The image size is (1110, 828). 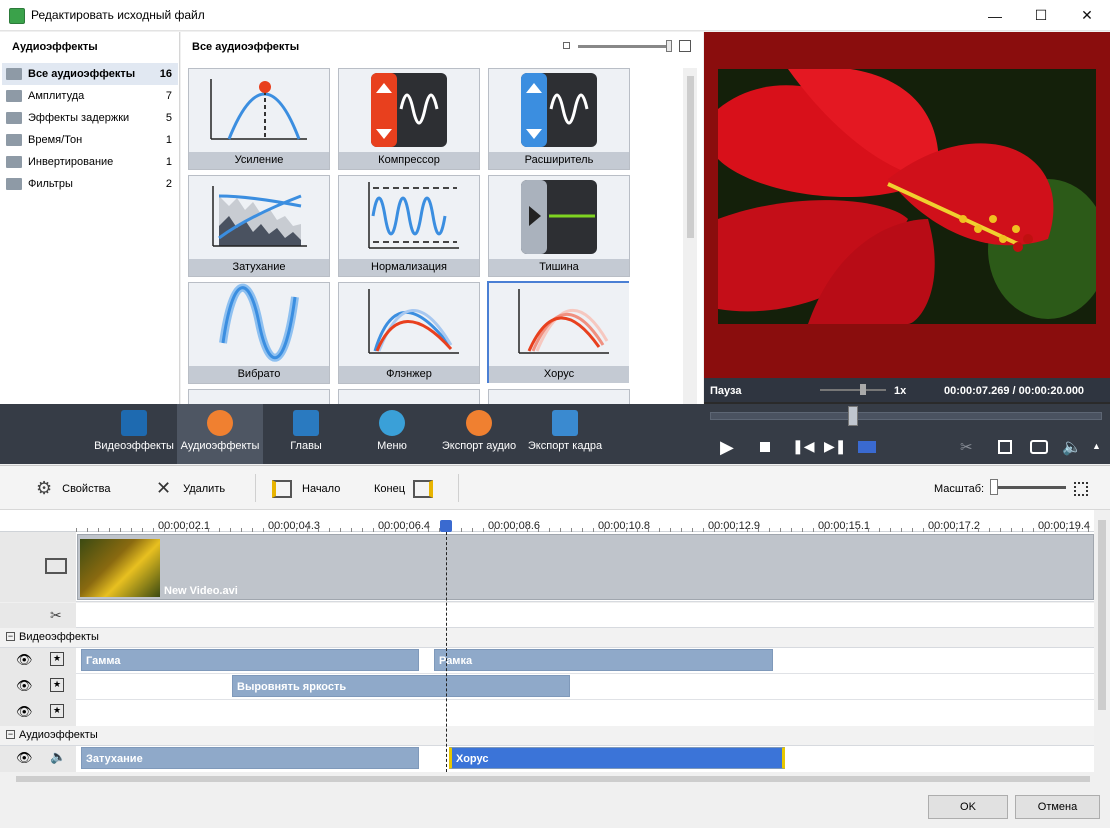 I want to click on small-thumb-icon, so click(x=566, y=45).